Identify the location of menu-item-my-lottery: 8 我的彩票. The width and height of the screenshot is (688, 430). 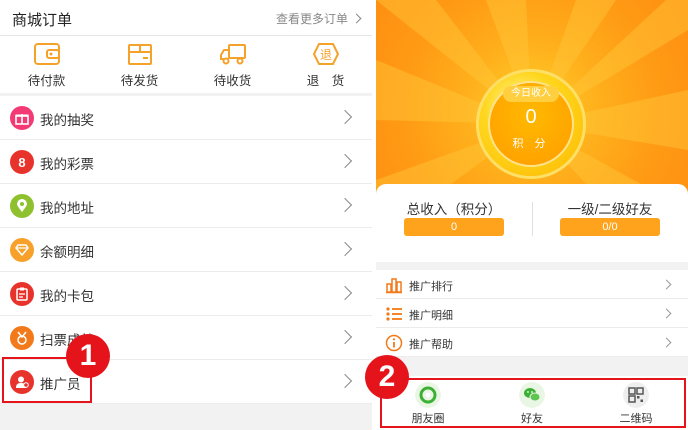
(186, 162).